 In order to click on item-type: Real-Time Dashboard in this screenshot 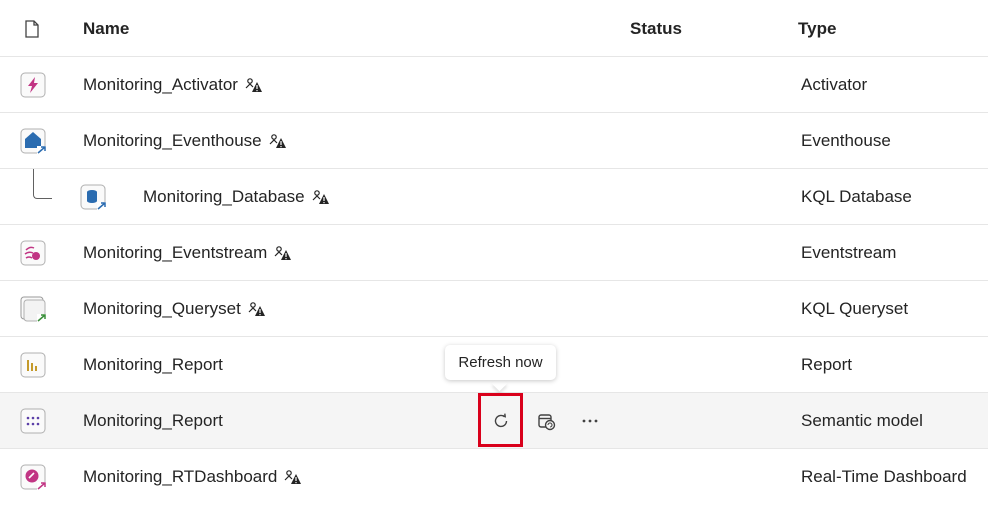, I will do `click(884, 476)`.